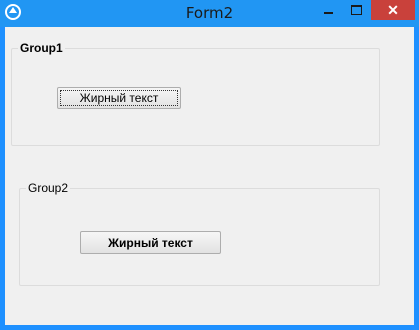  I want to click on group-2-label: Group2, so click(48, 188).